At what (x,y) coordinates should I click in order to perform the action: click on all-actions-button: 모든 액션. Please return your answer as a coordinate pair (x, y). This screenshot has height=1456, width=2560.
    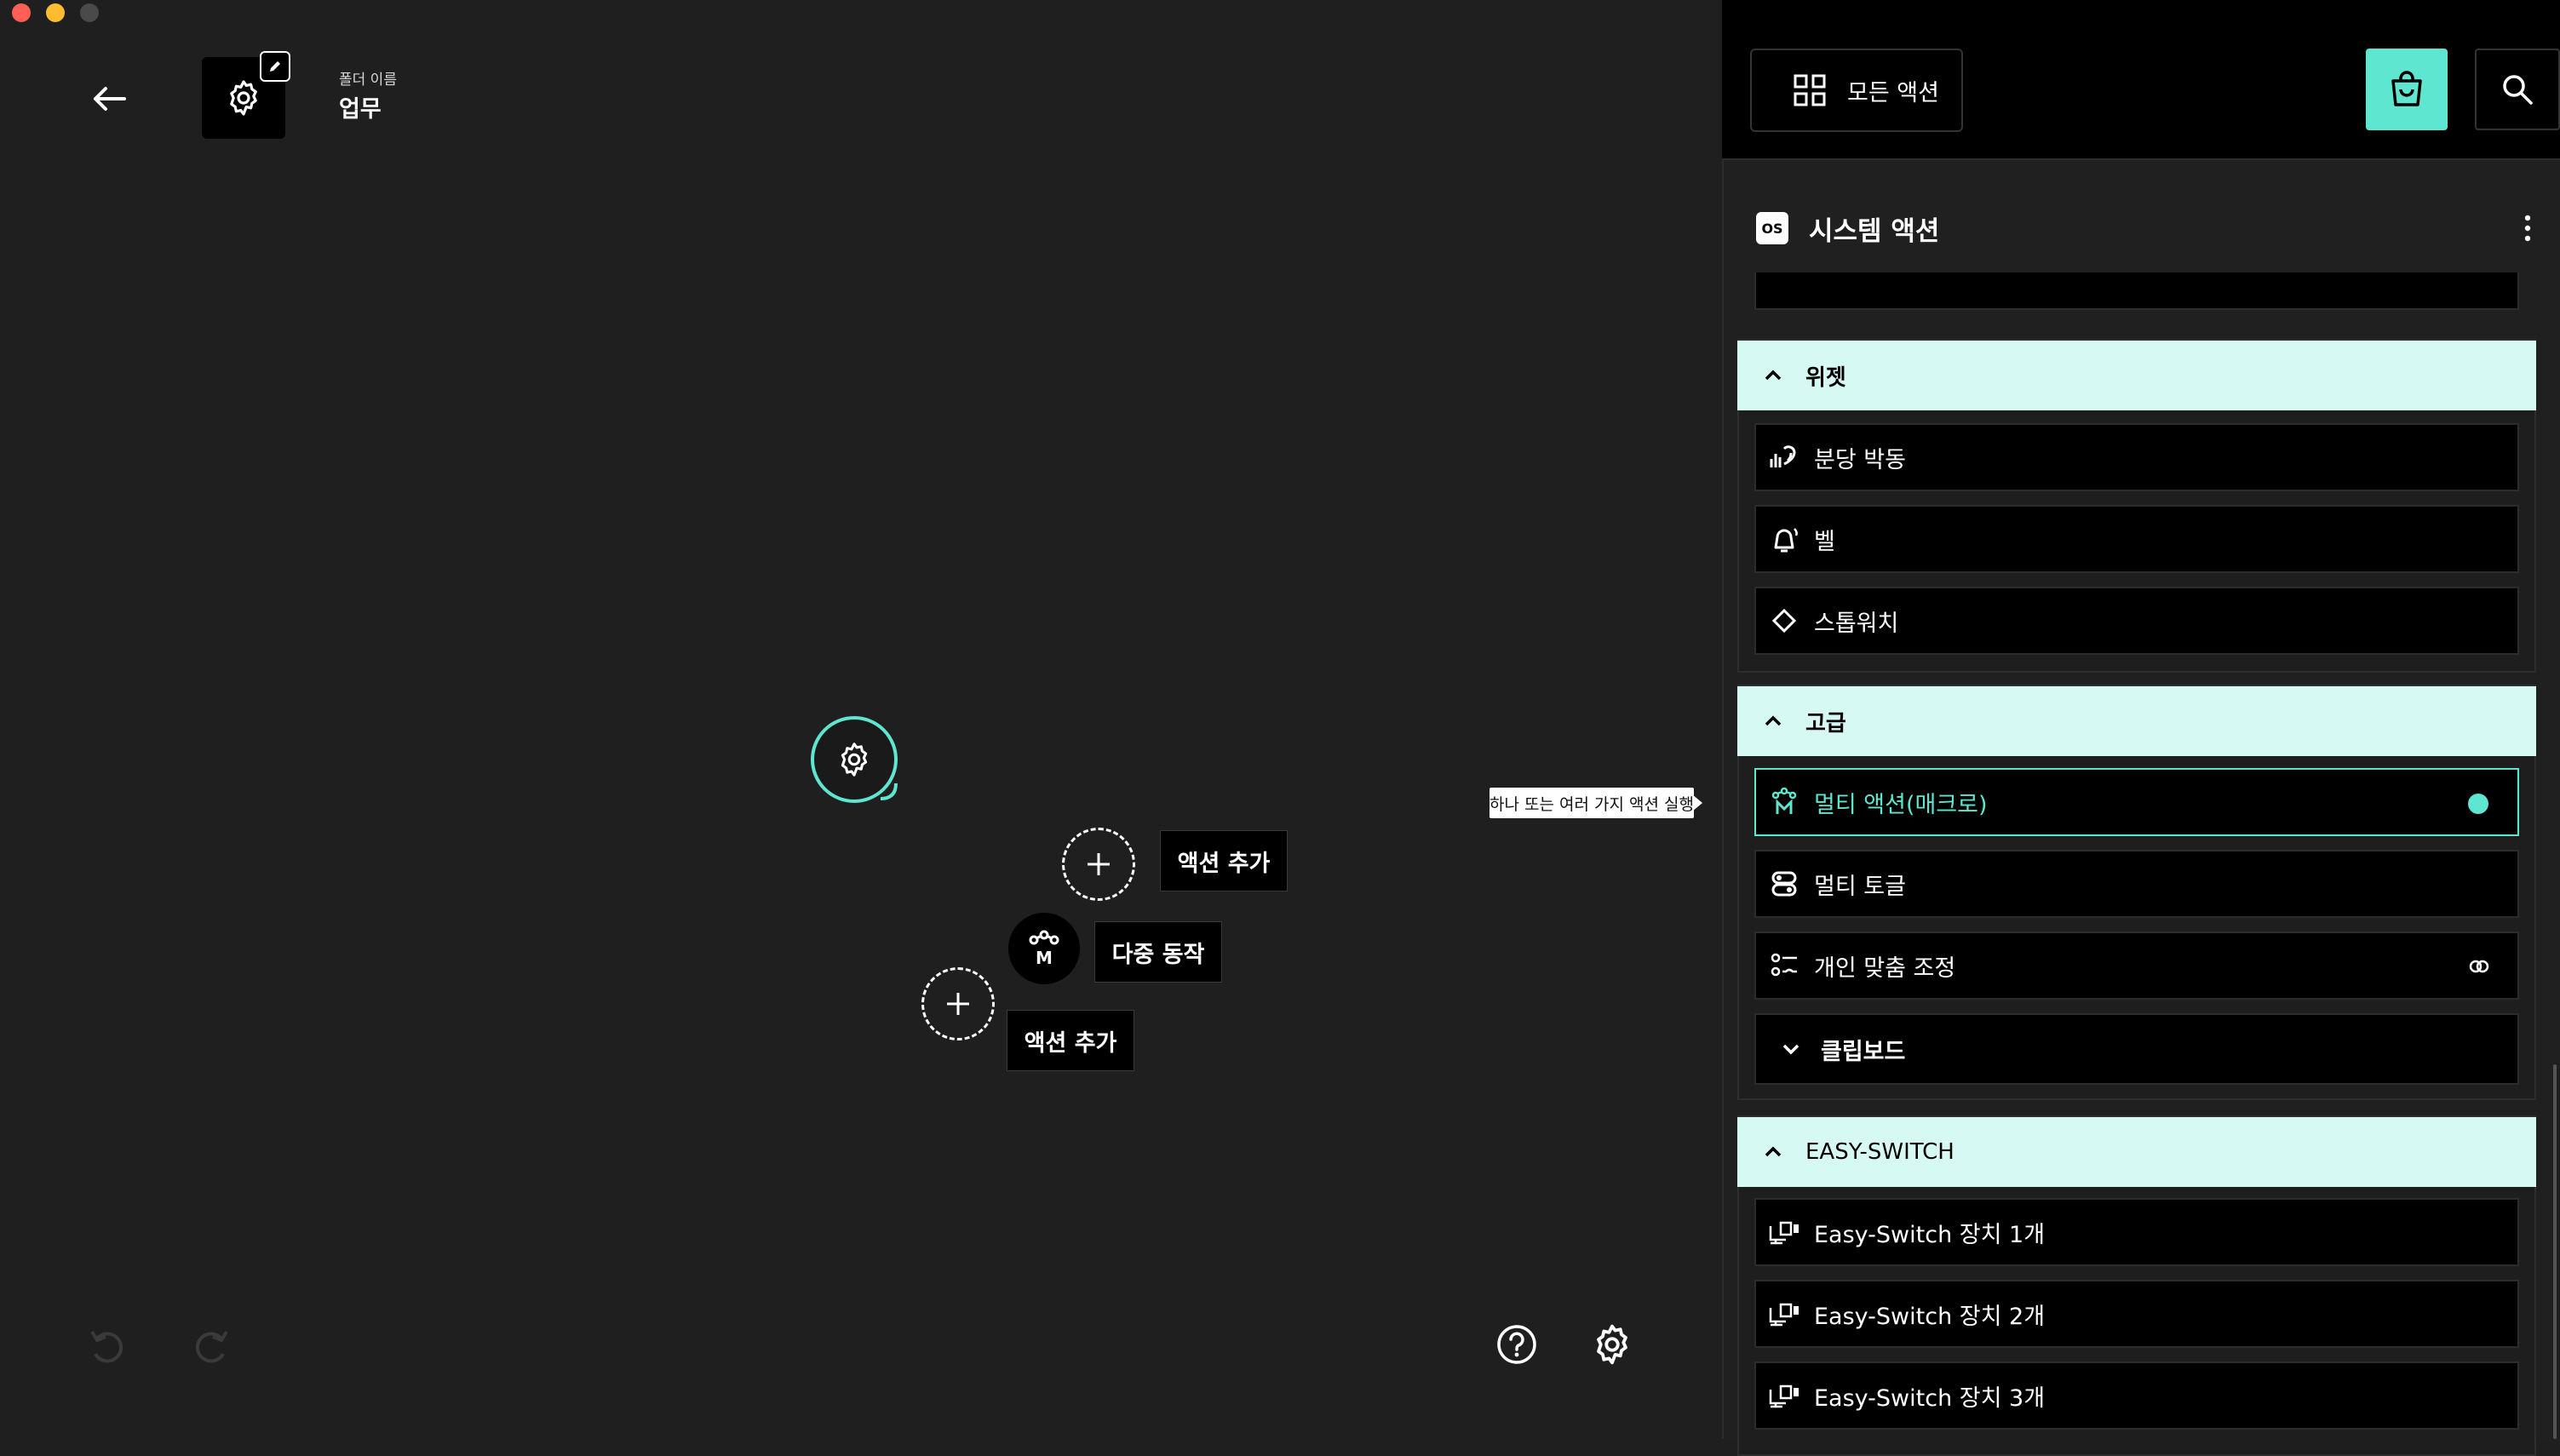
    Looking at the image, I should click on (1856, 90).